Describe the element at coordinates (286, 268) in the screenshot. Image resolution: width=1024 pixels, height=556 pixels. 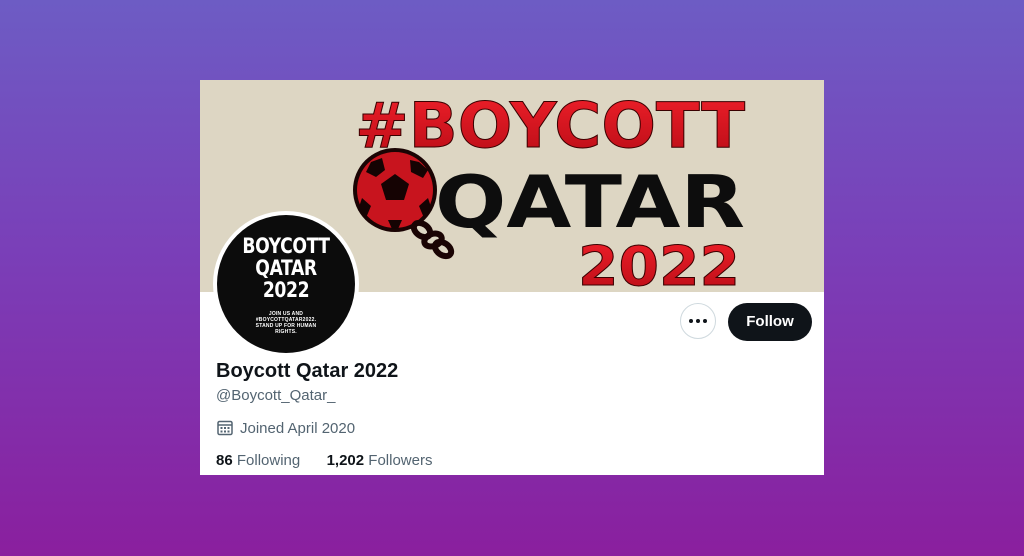
I see `avatar-text-line-2: QATAR` at that location.